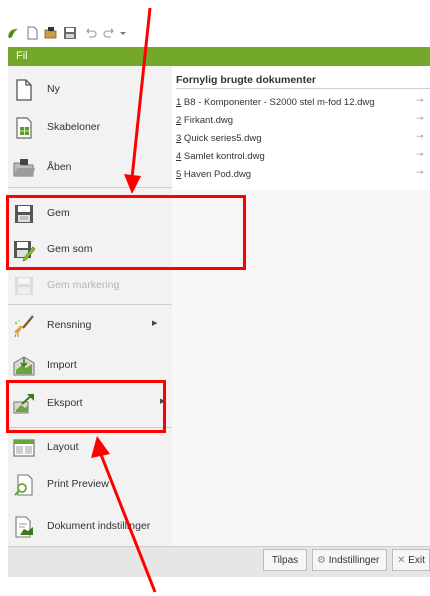 The image size is (430, 596). Describe the element at coordinates (24, 448) in the screenshot. I see `layout-icon` at that location.